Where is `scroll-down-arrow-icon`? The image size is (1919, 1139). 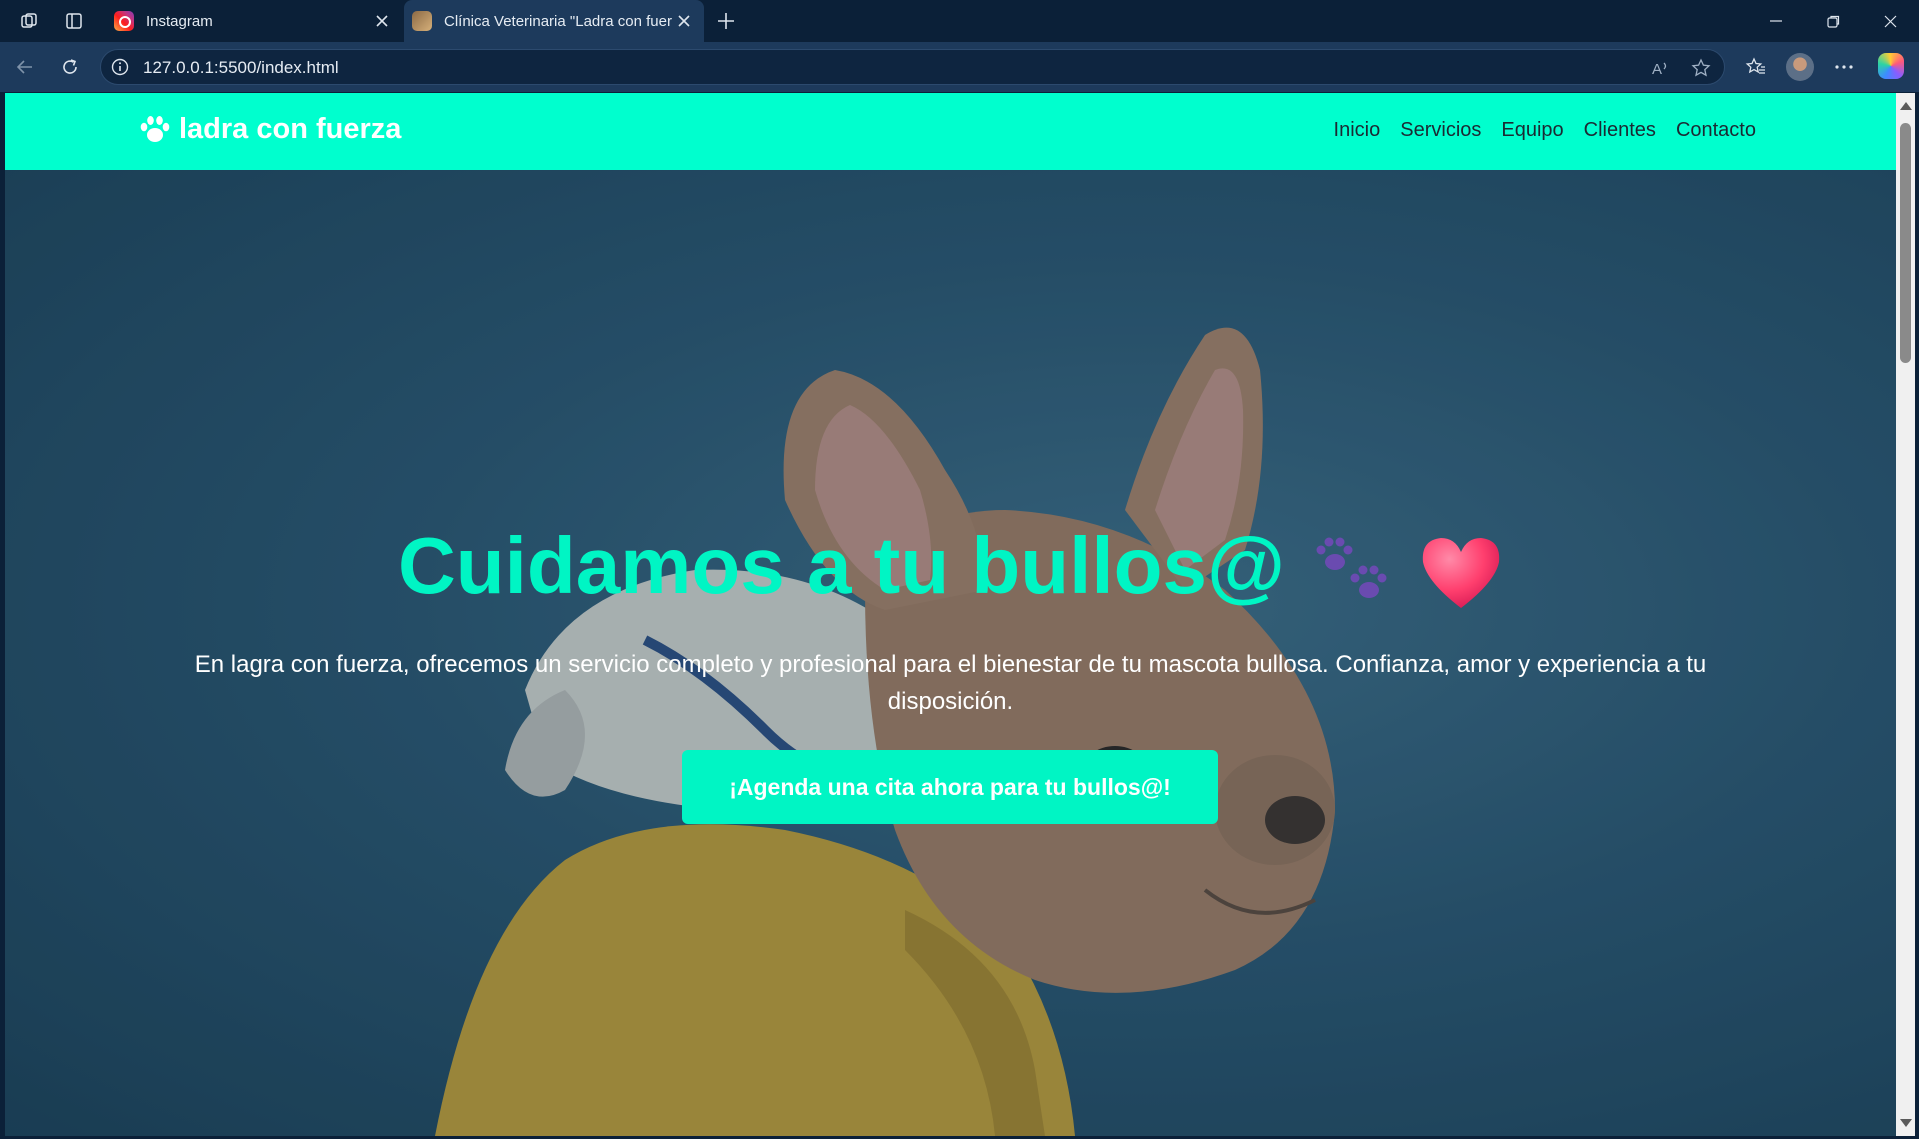
scroll-down-arrow-icon is located at coordinates (1906, 1123).